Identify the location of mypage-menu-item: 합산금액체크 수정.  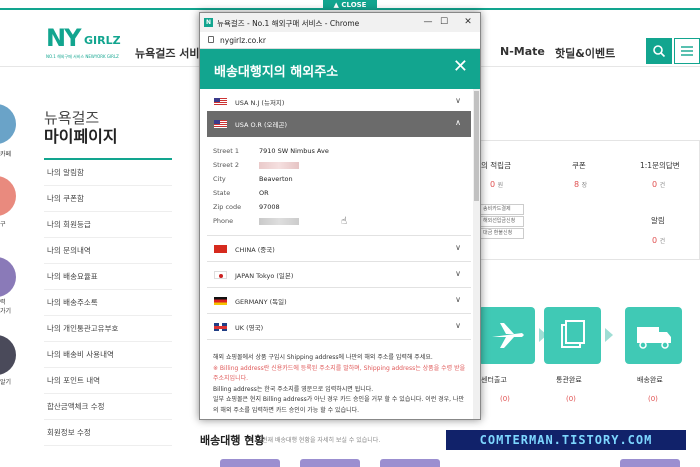
(108, 407).